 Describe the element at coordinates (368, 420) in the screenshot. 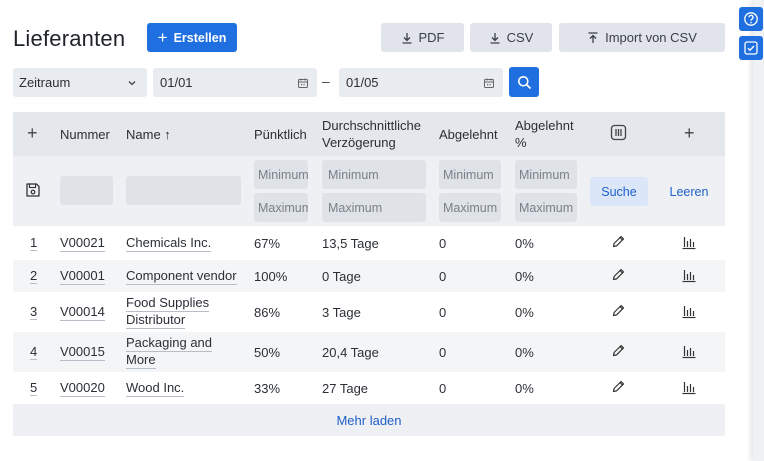

I see `load-more-button: Mehr laden` at that location.